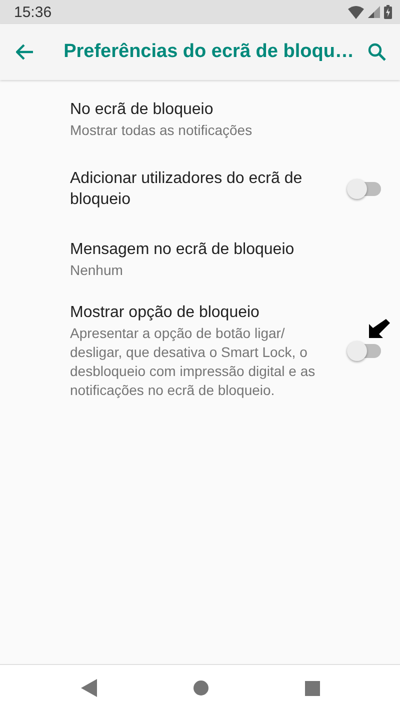 The image size is (400, 711). Describe the element at coordinates (97, 270) in the screenshot. I see `setting-summary: Nenhum` at that location.